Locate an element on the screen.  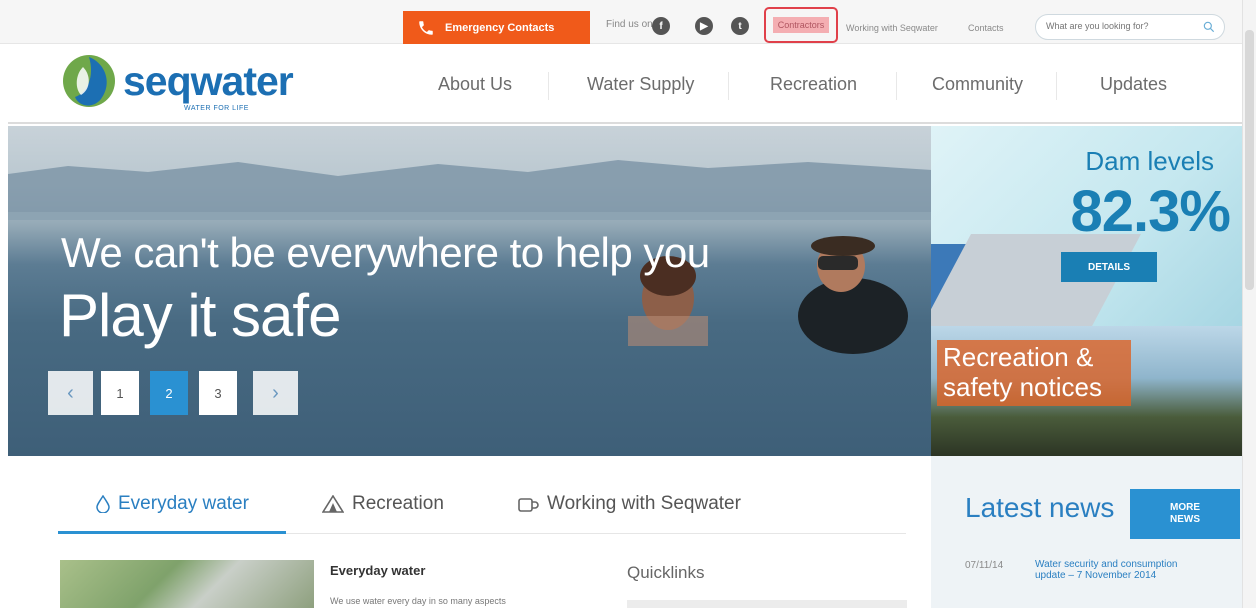
carousel-prev-button: ‹ is located at coordinates (70, 393).